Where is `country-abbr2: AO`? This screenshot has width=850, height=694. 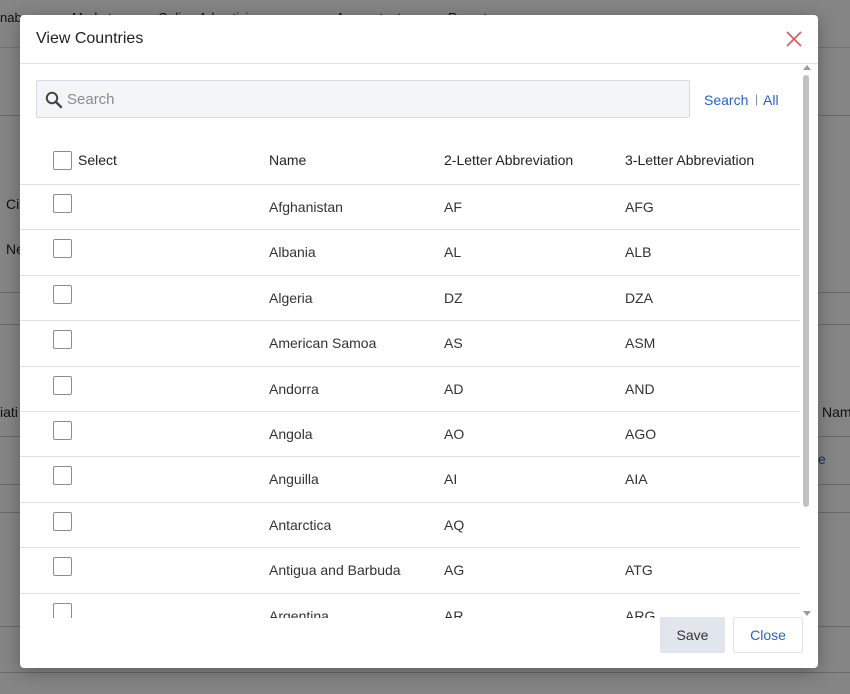
country-abbr2: AO is located at coordinates (454, 433).